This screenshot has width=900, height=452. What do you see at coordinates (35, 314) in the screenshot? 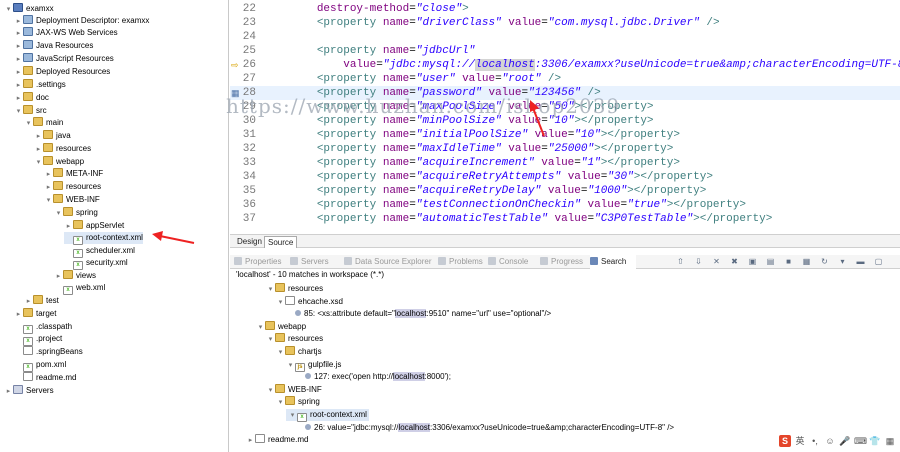
I see `tree-item: ▸ target` at bounding box center [35, 314].